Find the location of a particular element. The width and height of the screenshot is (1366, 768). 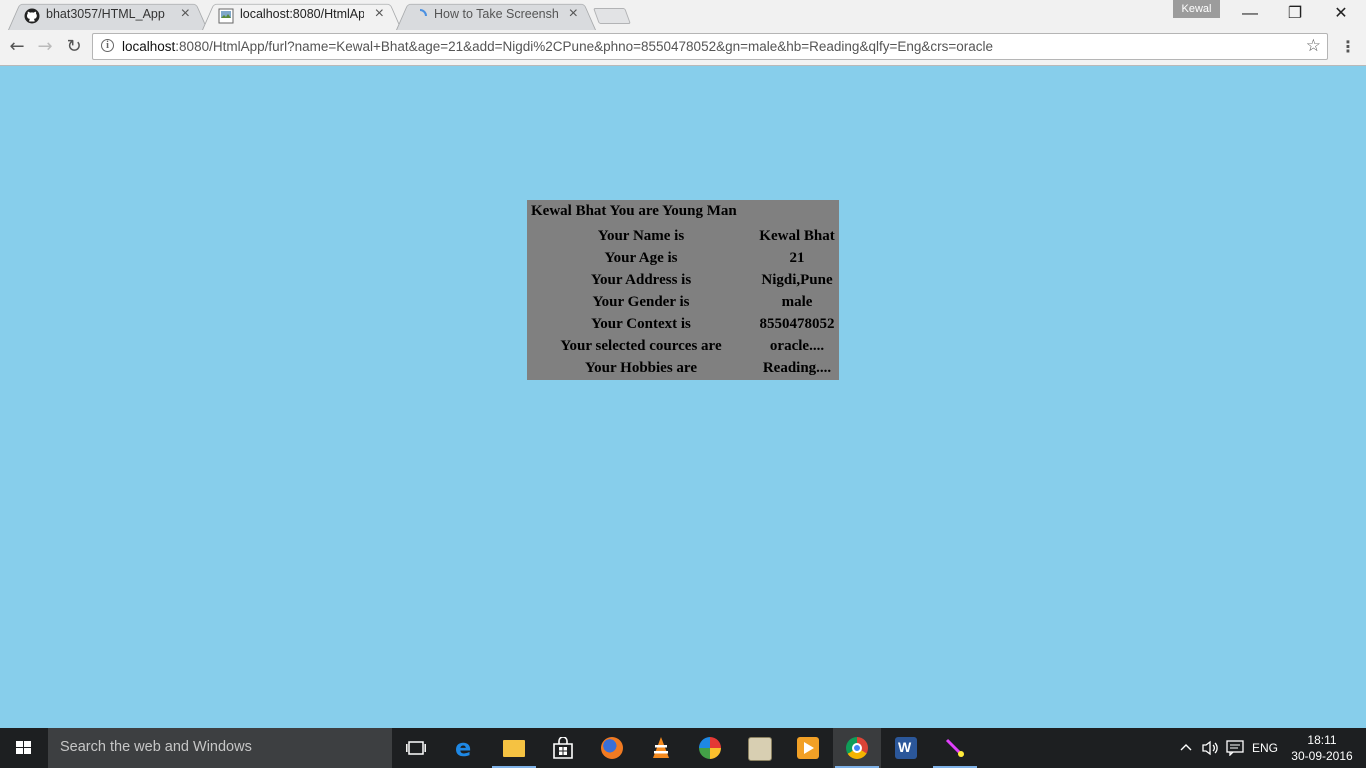

row-value: Nigdi,Pune is located at coordinates (797, 279).